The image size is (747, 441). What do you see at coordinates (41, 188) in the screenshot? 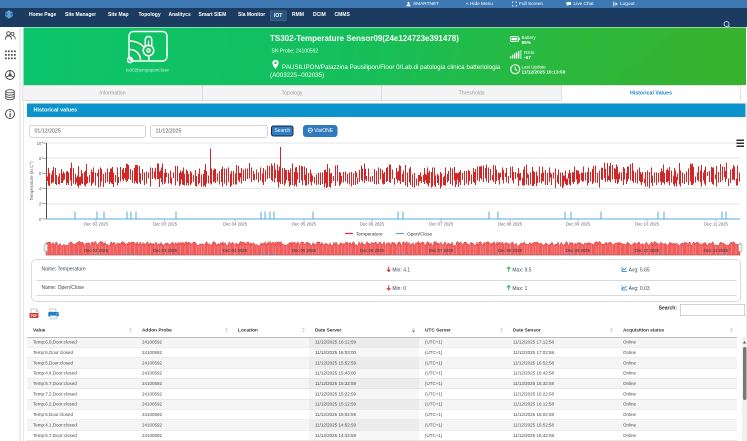
I see `svg-text: 4°` at bounding box center [41, 188].